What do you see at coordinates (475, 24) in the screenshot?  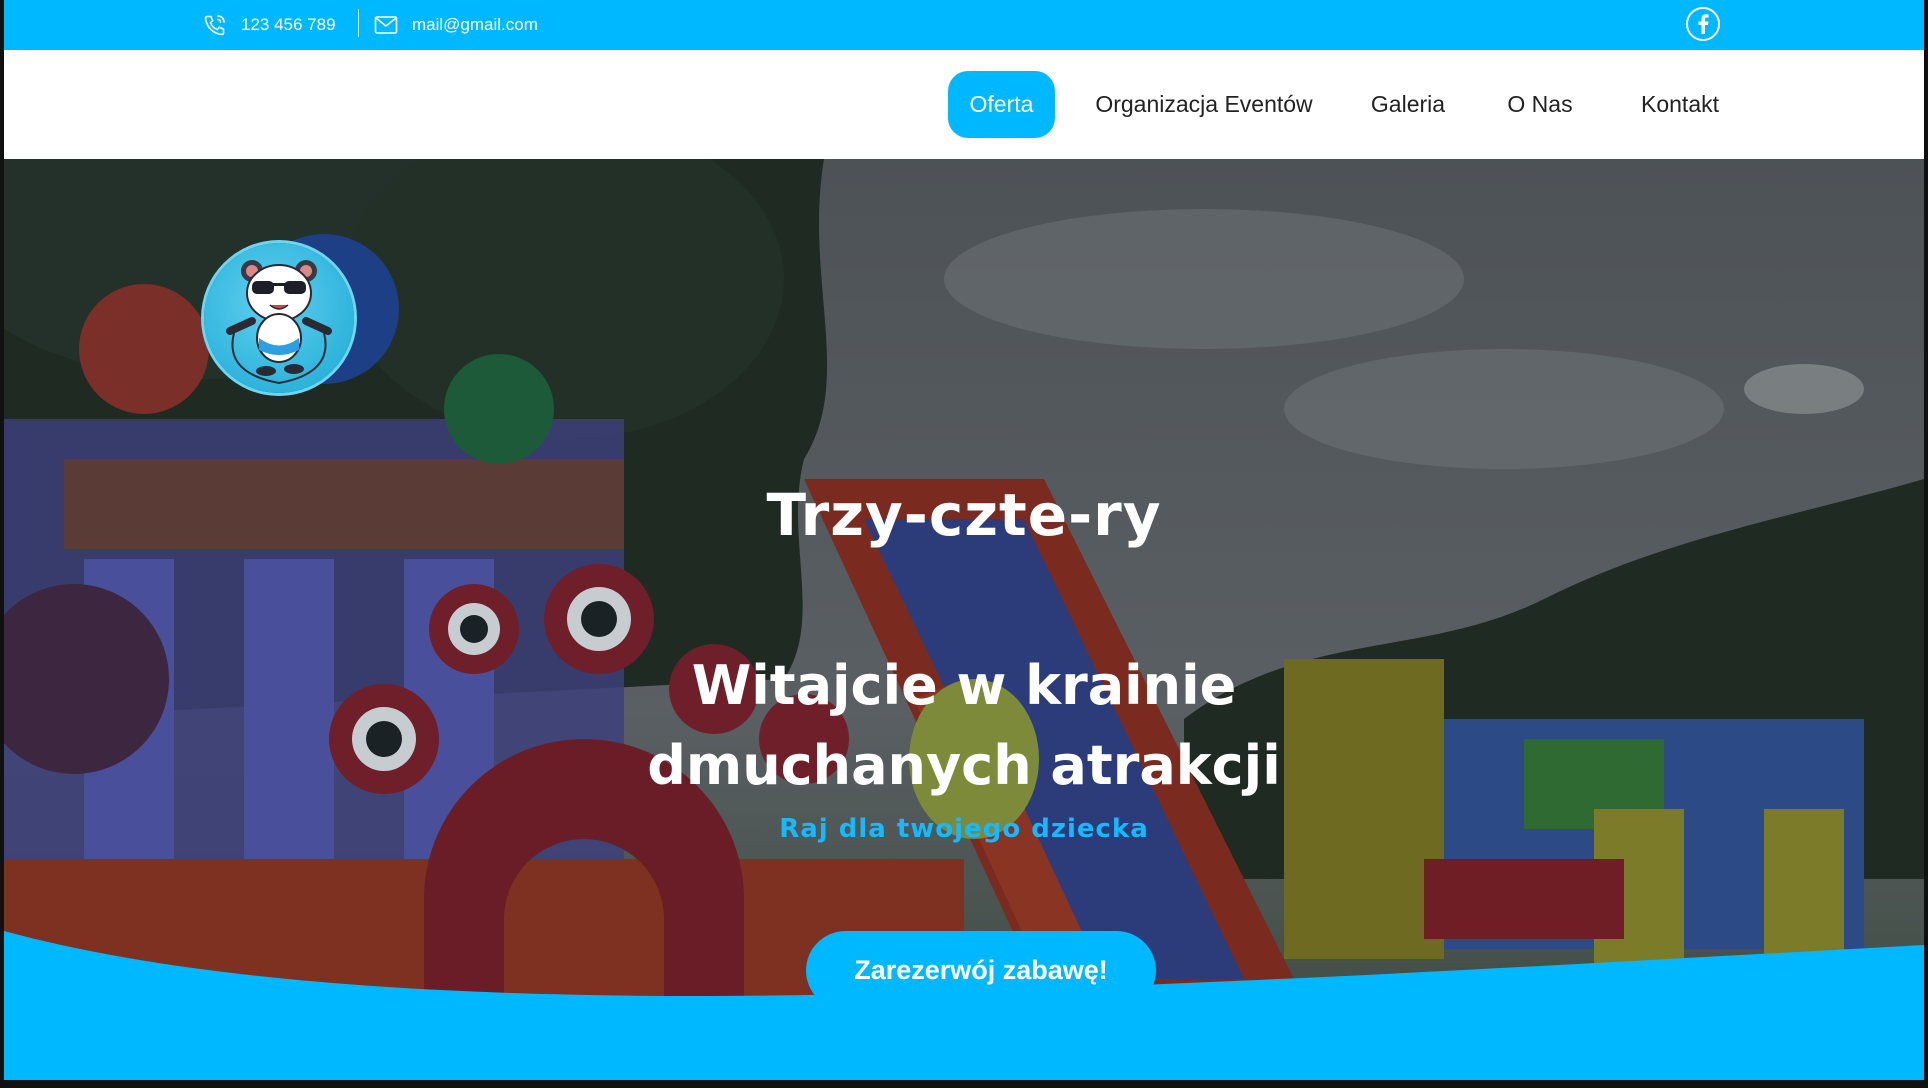 I see `email-address: mail@gmail.com` at bounding box center [475, 24].